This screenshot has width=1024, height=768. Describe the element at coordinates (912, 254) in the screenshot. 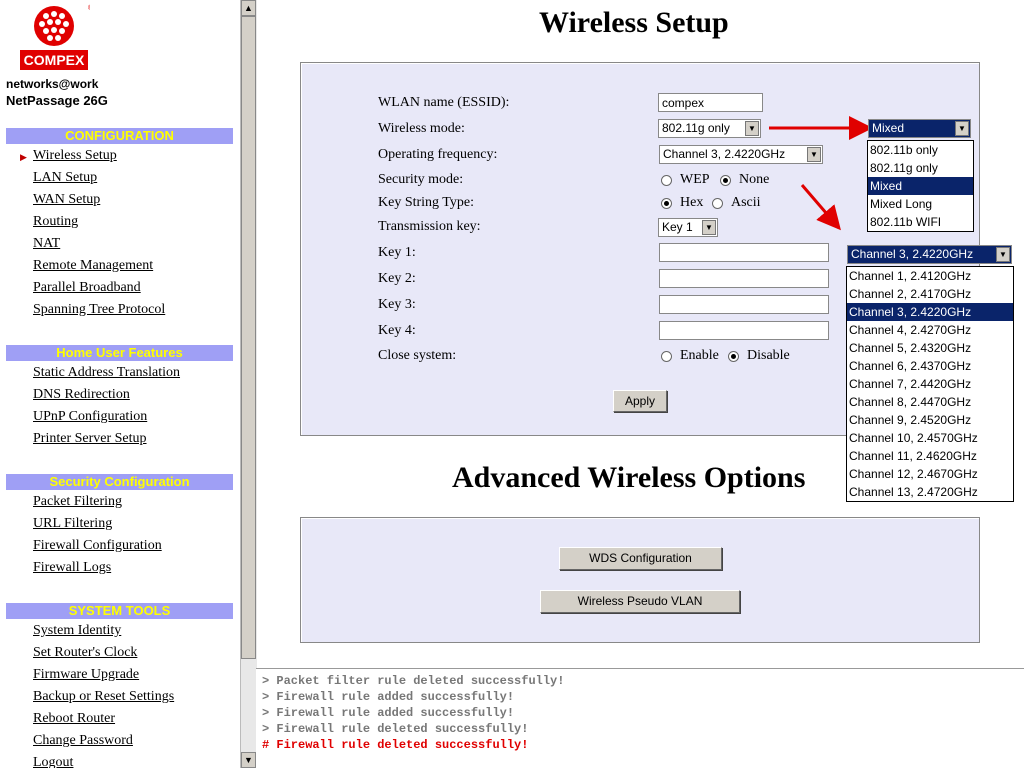

I see `channel-dropdown-value: Channel 3, 2.4220GHz` at that location.